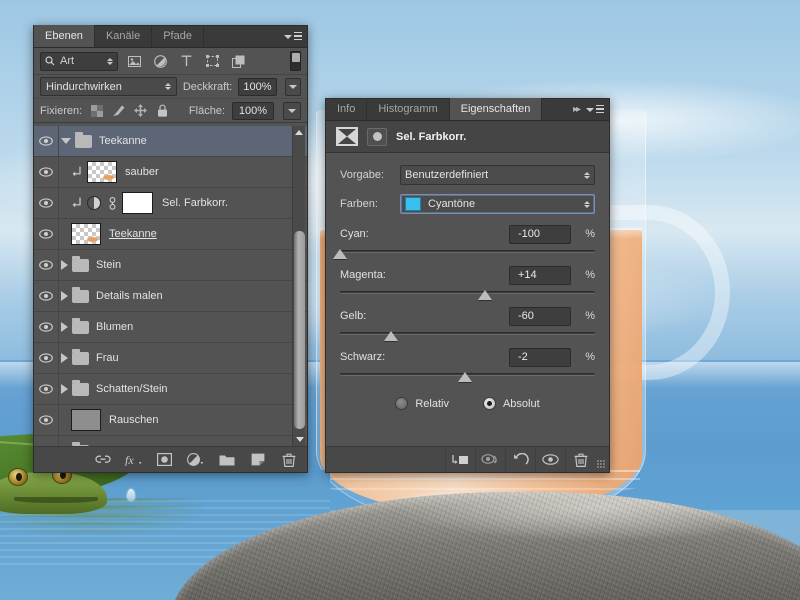 The image size is (800, 600). Describe the element at coordinates (212, 61) in the screenshot. I see `shape-filter-icon` at that location.